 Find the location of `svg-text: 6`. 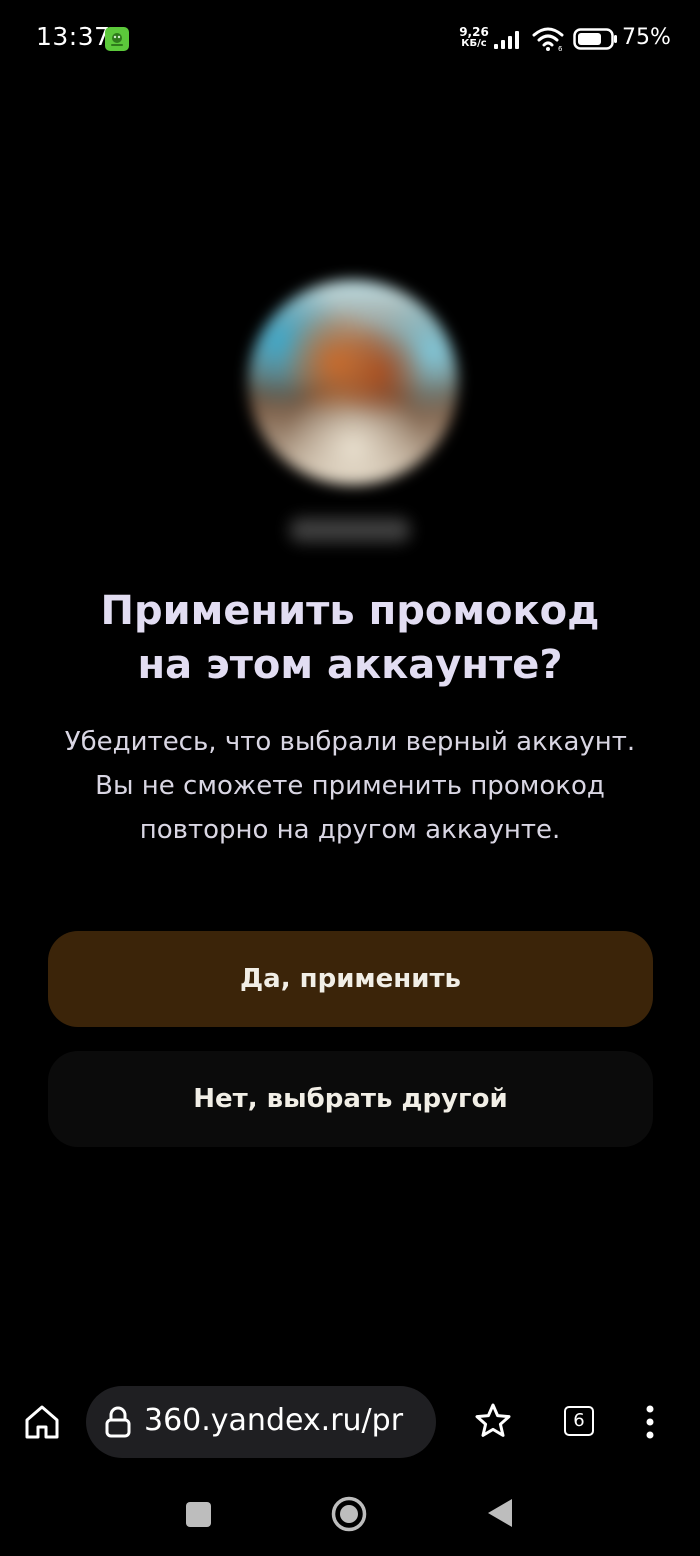

svg-text: 6 is located at coordinates (560, 48).